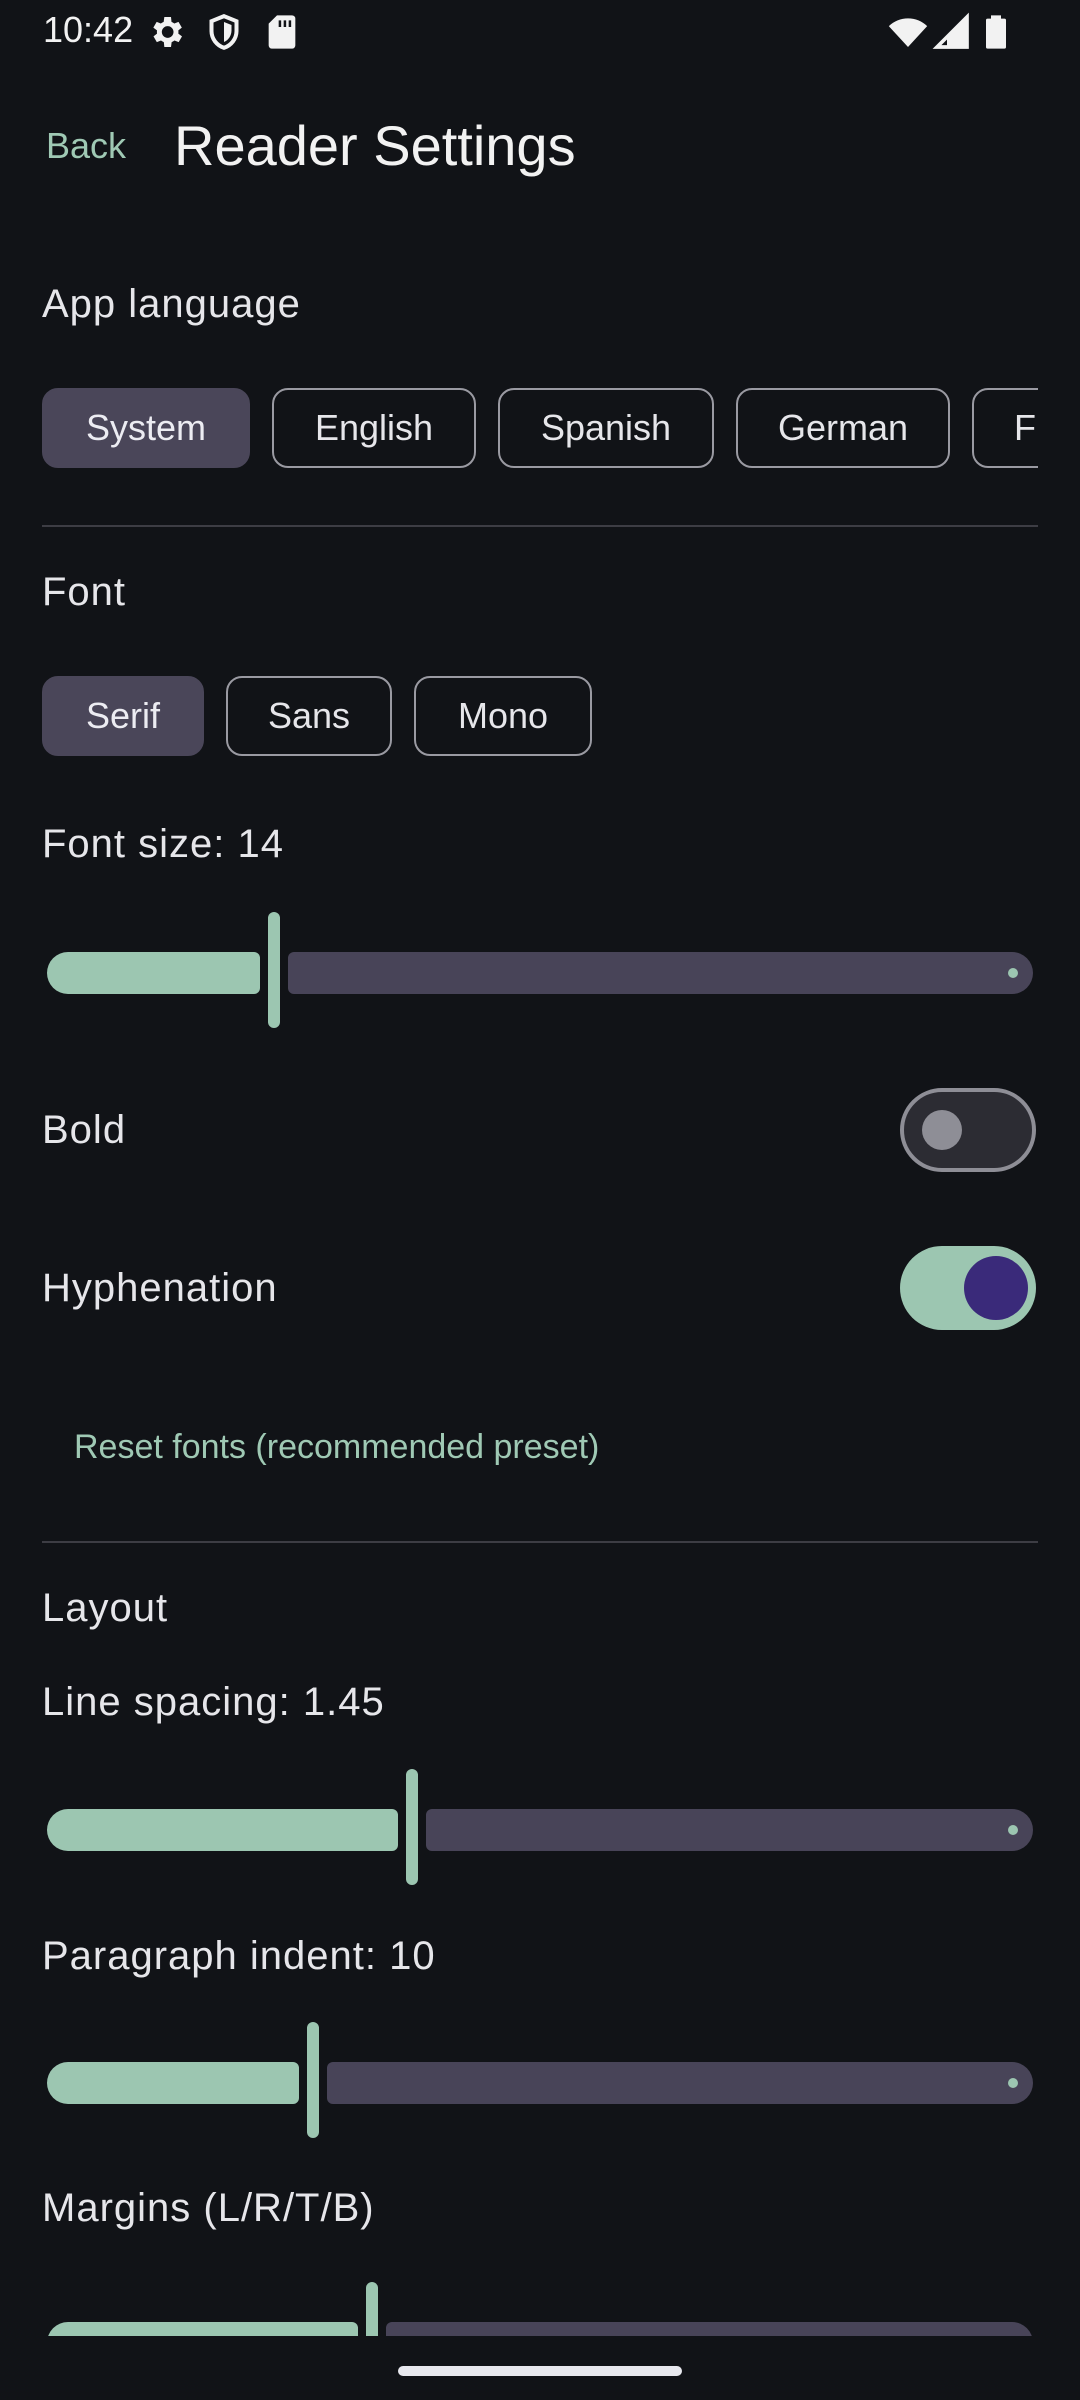 The width and height of the screenshot is (1080, 2400). I want to click on cell-signal-icon, so click(950, 30).